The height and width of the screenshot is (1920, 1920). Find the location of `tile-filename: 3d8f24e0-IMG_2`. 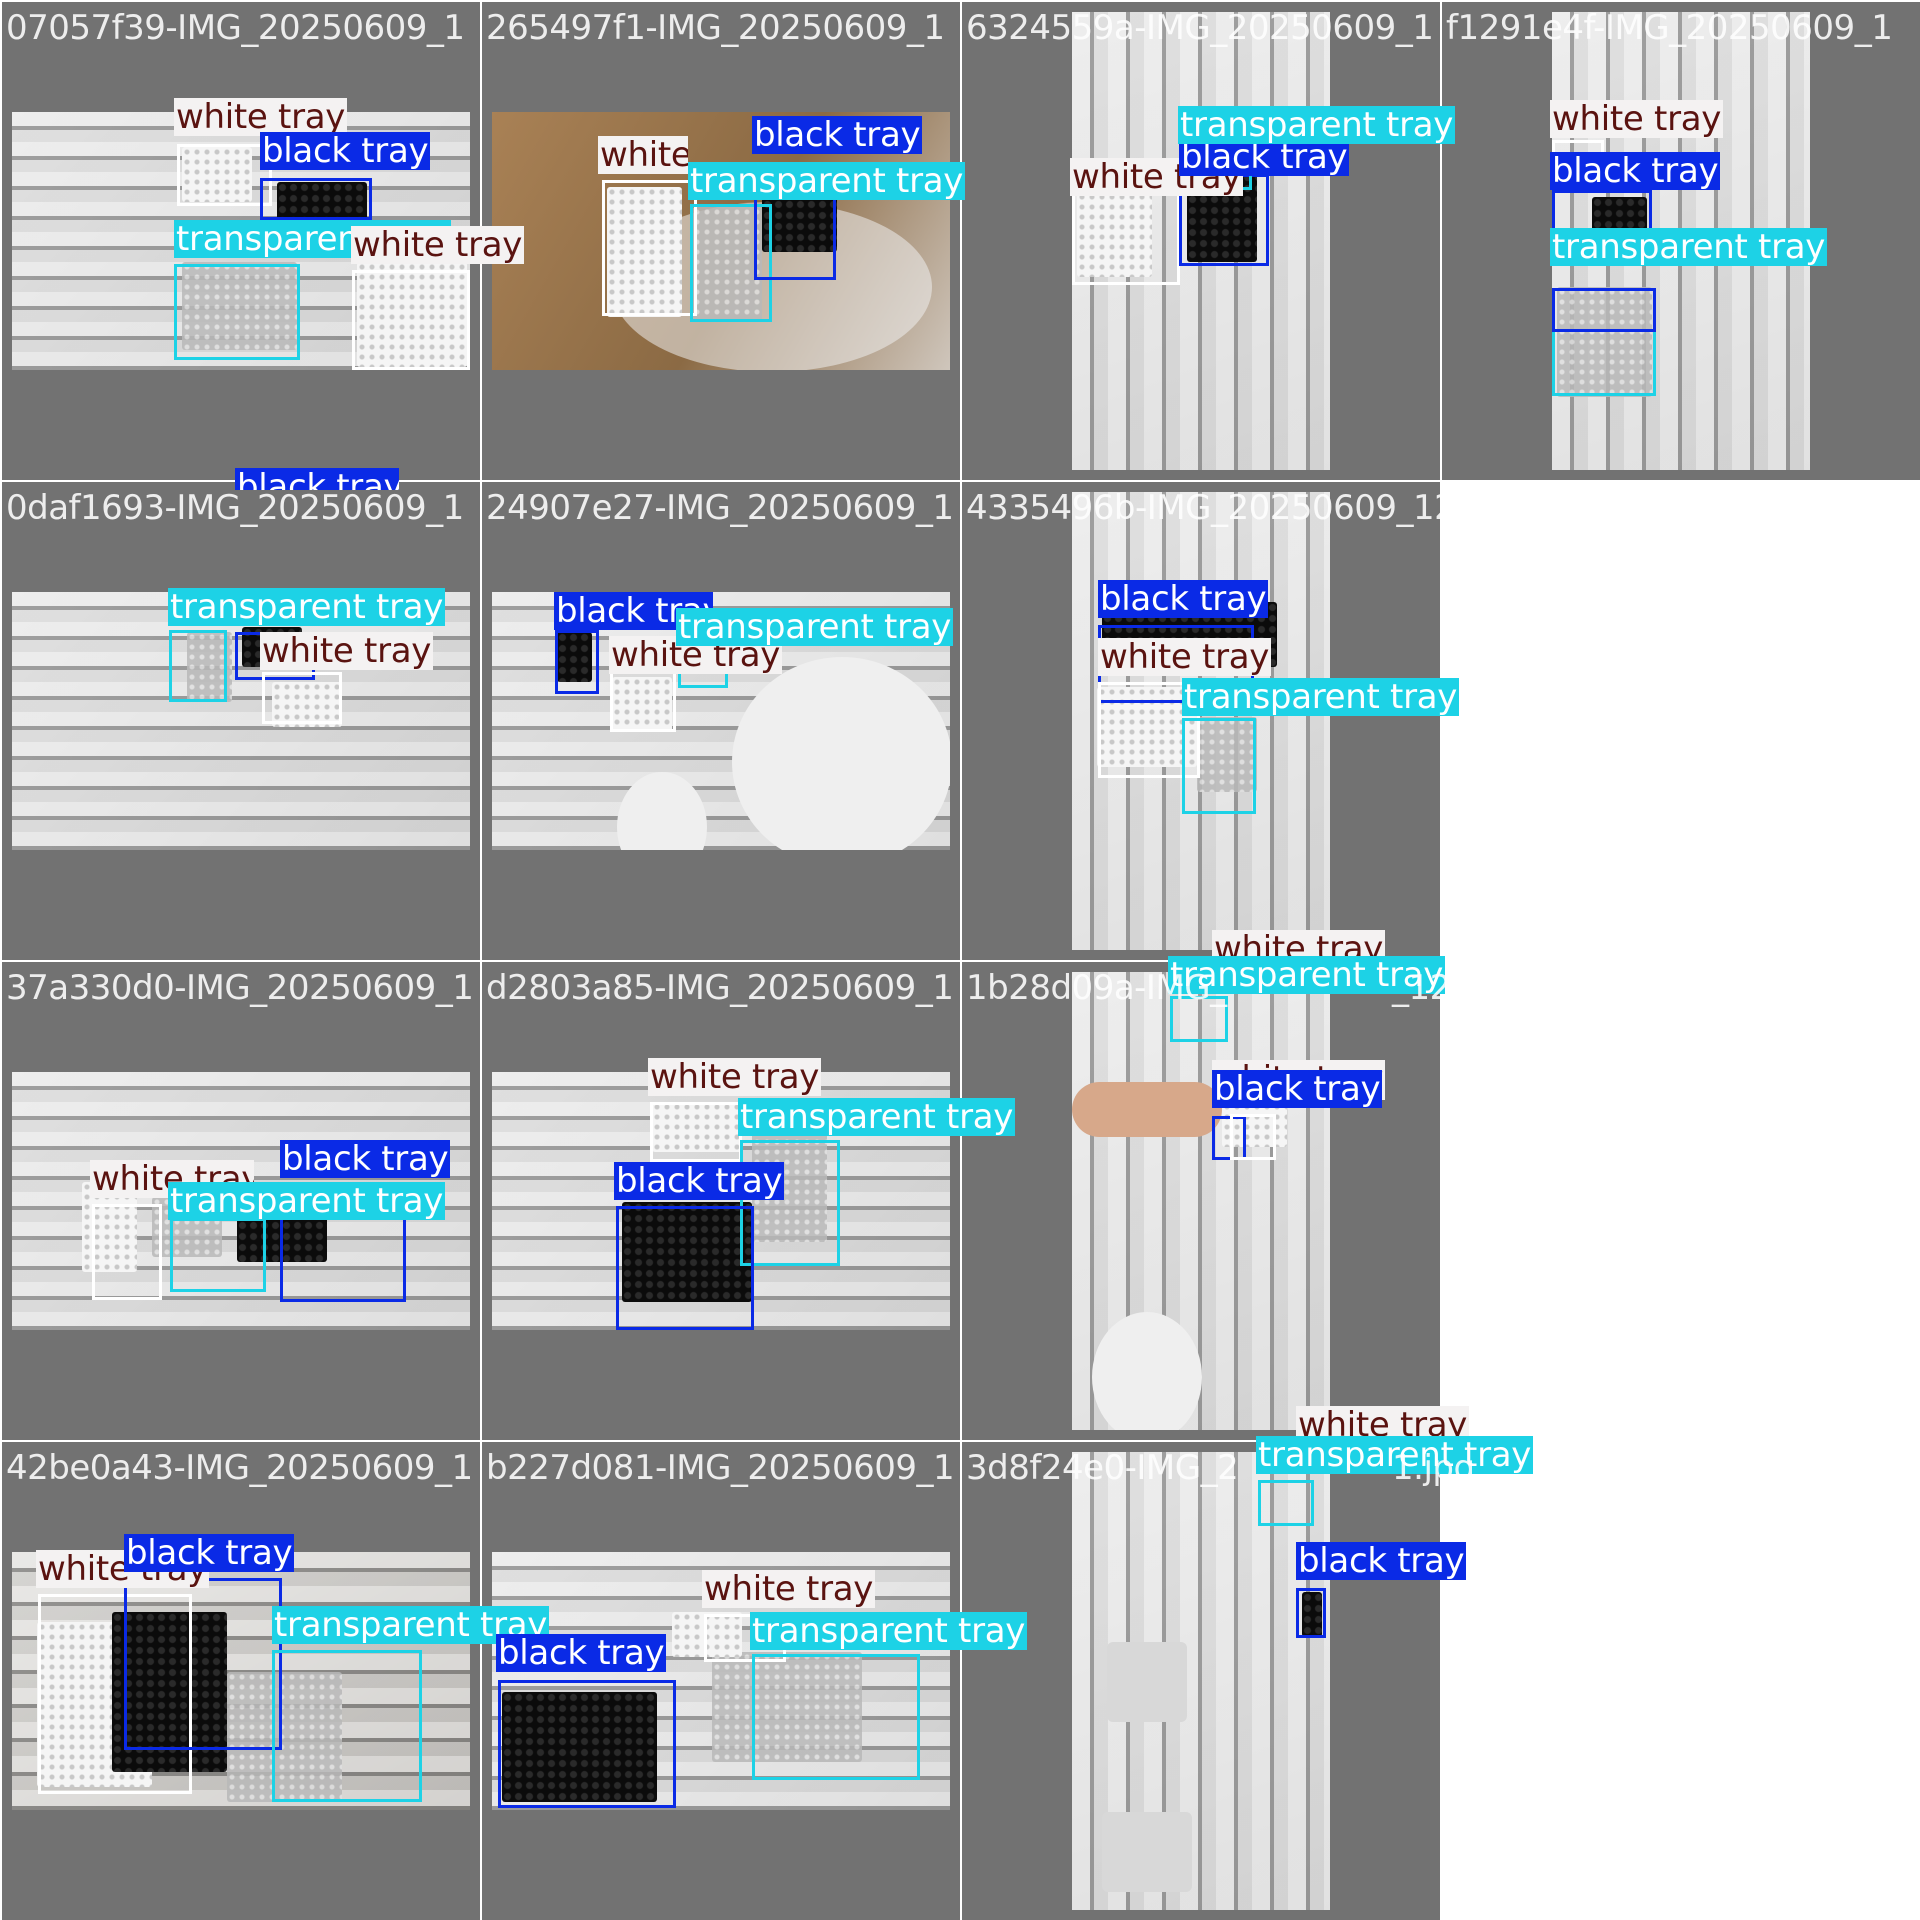

tile-filename: 3d8f24e0-IMG_2 is located at coordinates (1102, 1468).